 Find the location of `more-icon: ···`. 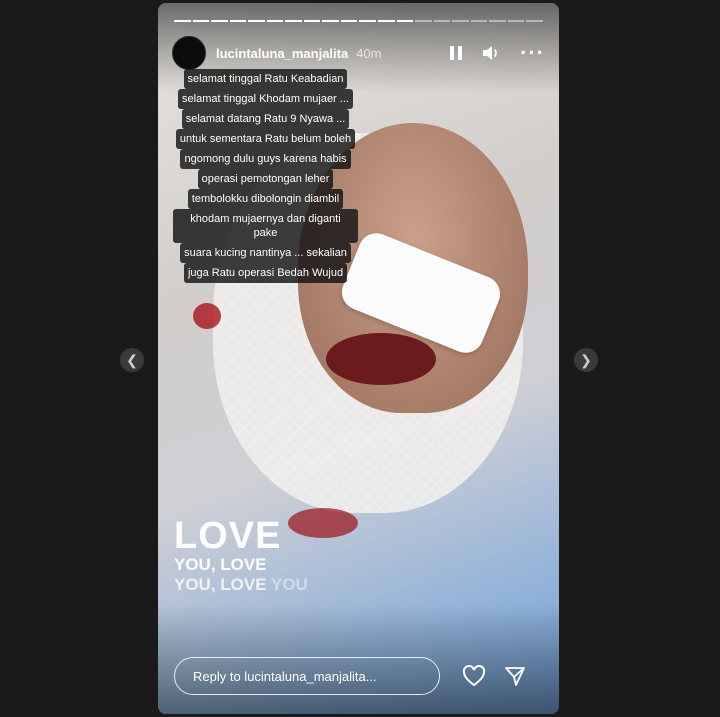

more-icon: ··· is located at coordinates (532, 53).